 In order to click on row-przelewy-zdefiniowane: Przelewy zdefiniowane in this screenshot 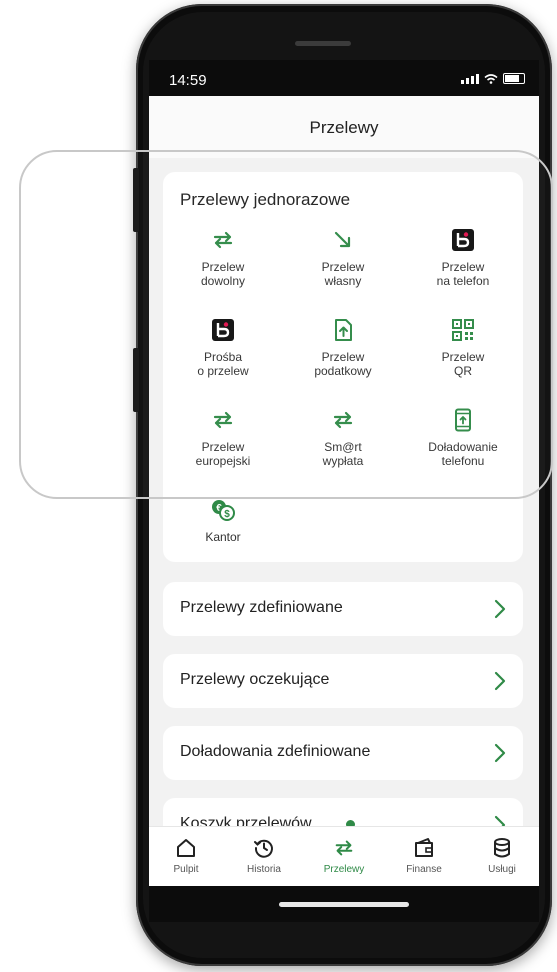, I will do `click(343, 609)`.